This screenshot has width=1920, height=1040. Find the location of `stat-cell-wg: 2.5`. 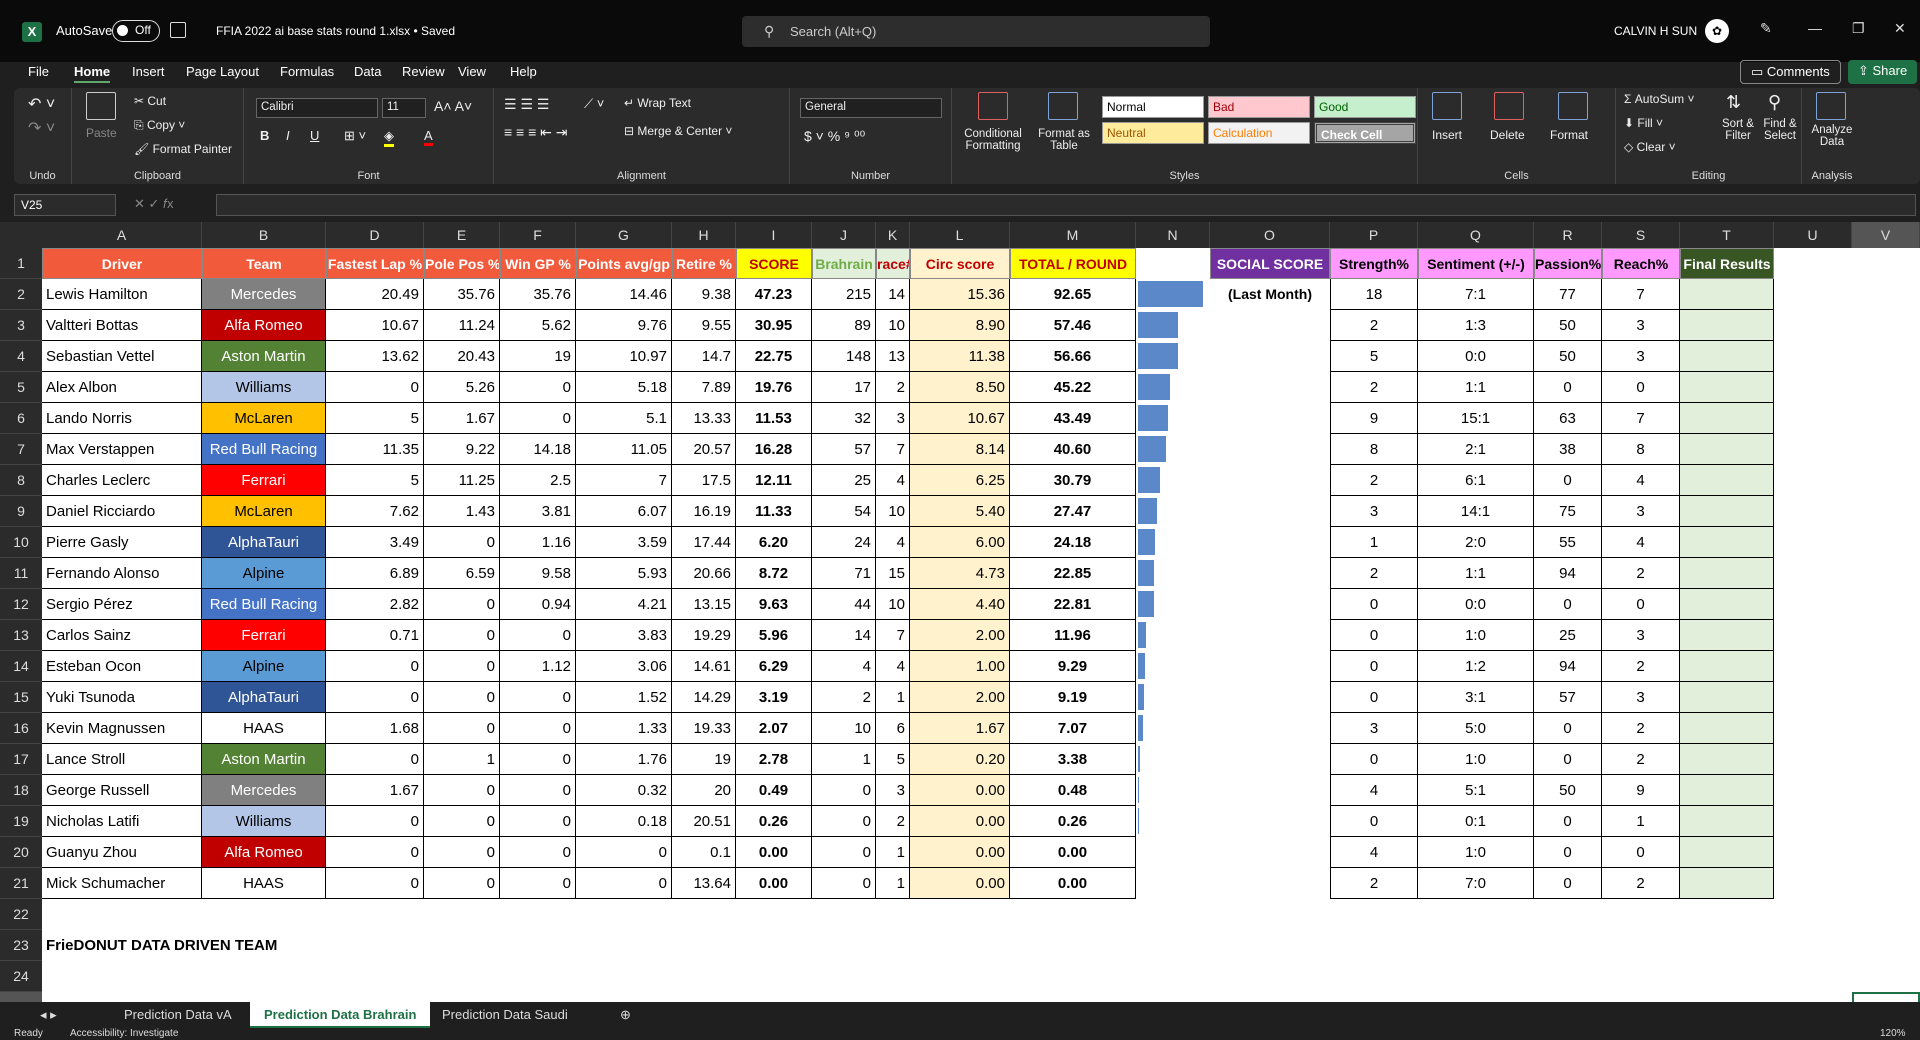

stat-cell-wg: 2.5 is located at coordinates (538, 480).